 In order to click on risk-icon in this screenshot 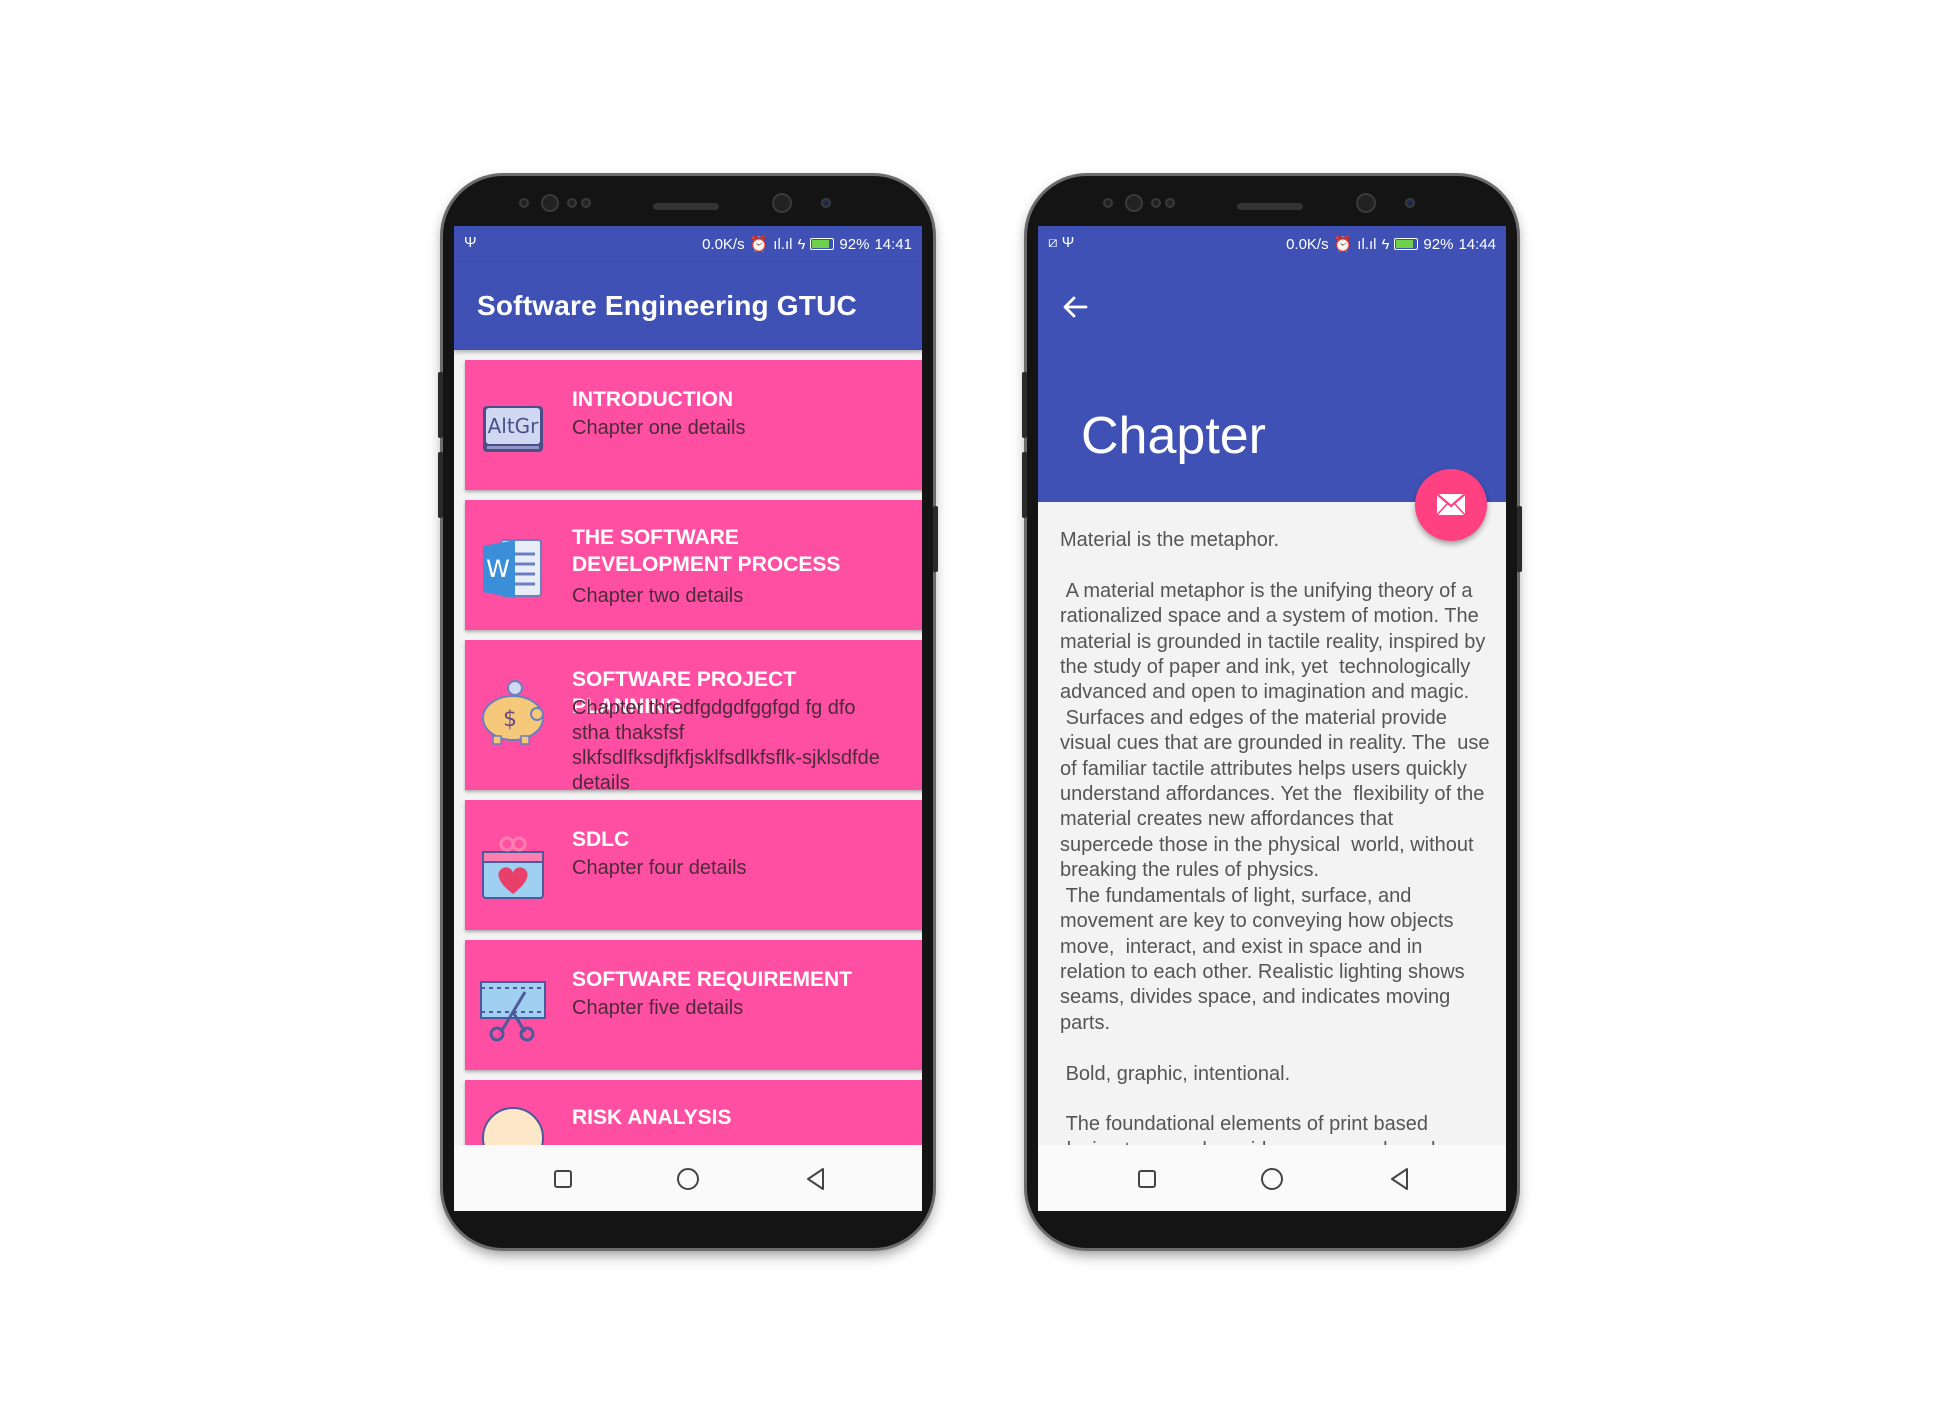, I will do `click(513, 1126)`.